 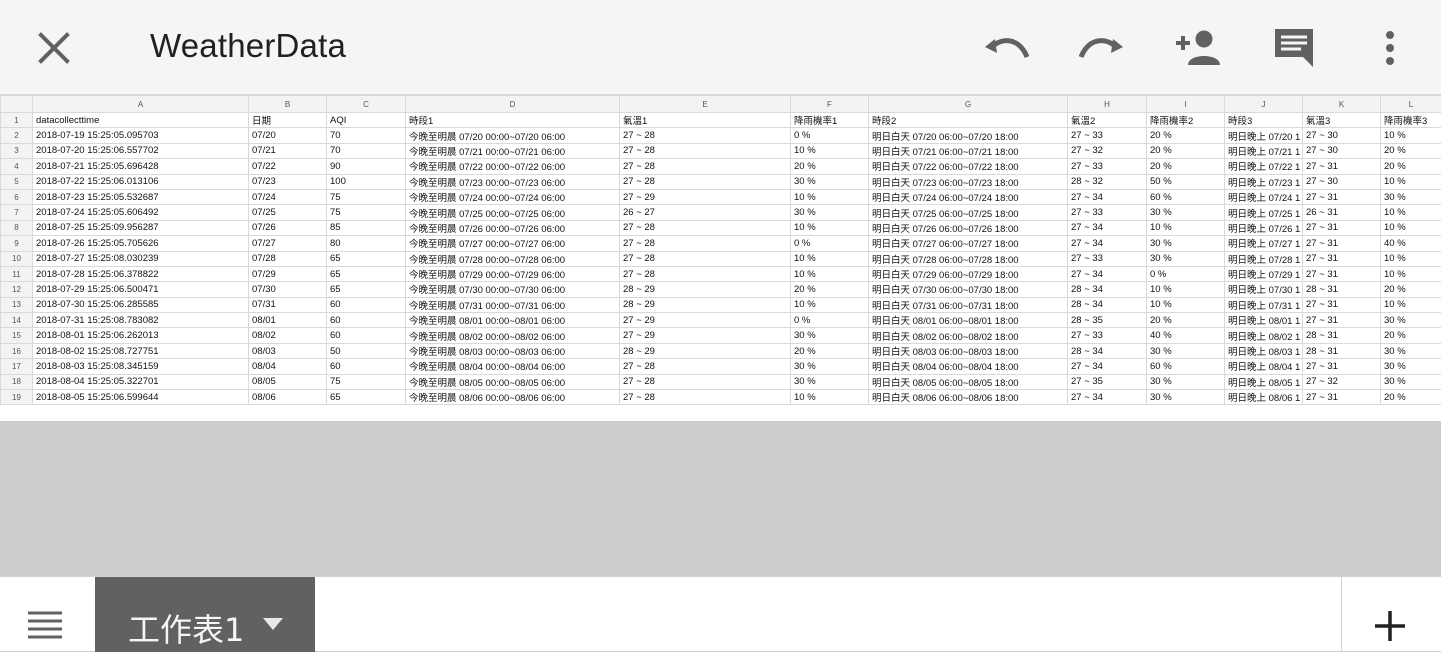 I want to click on cell: 50 %, so click(x=1186, y=181).